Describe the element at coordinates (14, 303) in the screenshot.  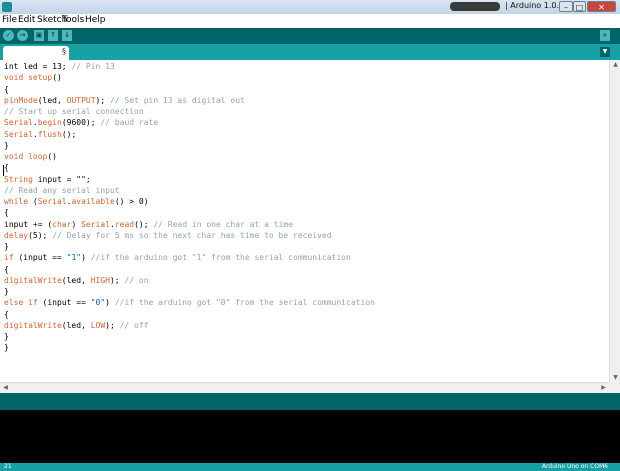
I see `code-keyword: else` at that location.